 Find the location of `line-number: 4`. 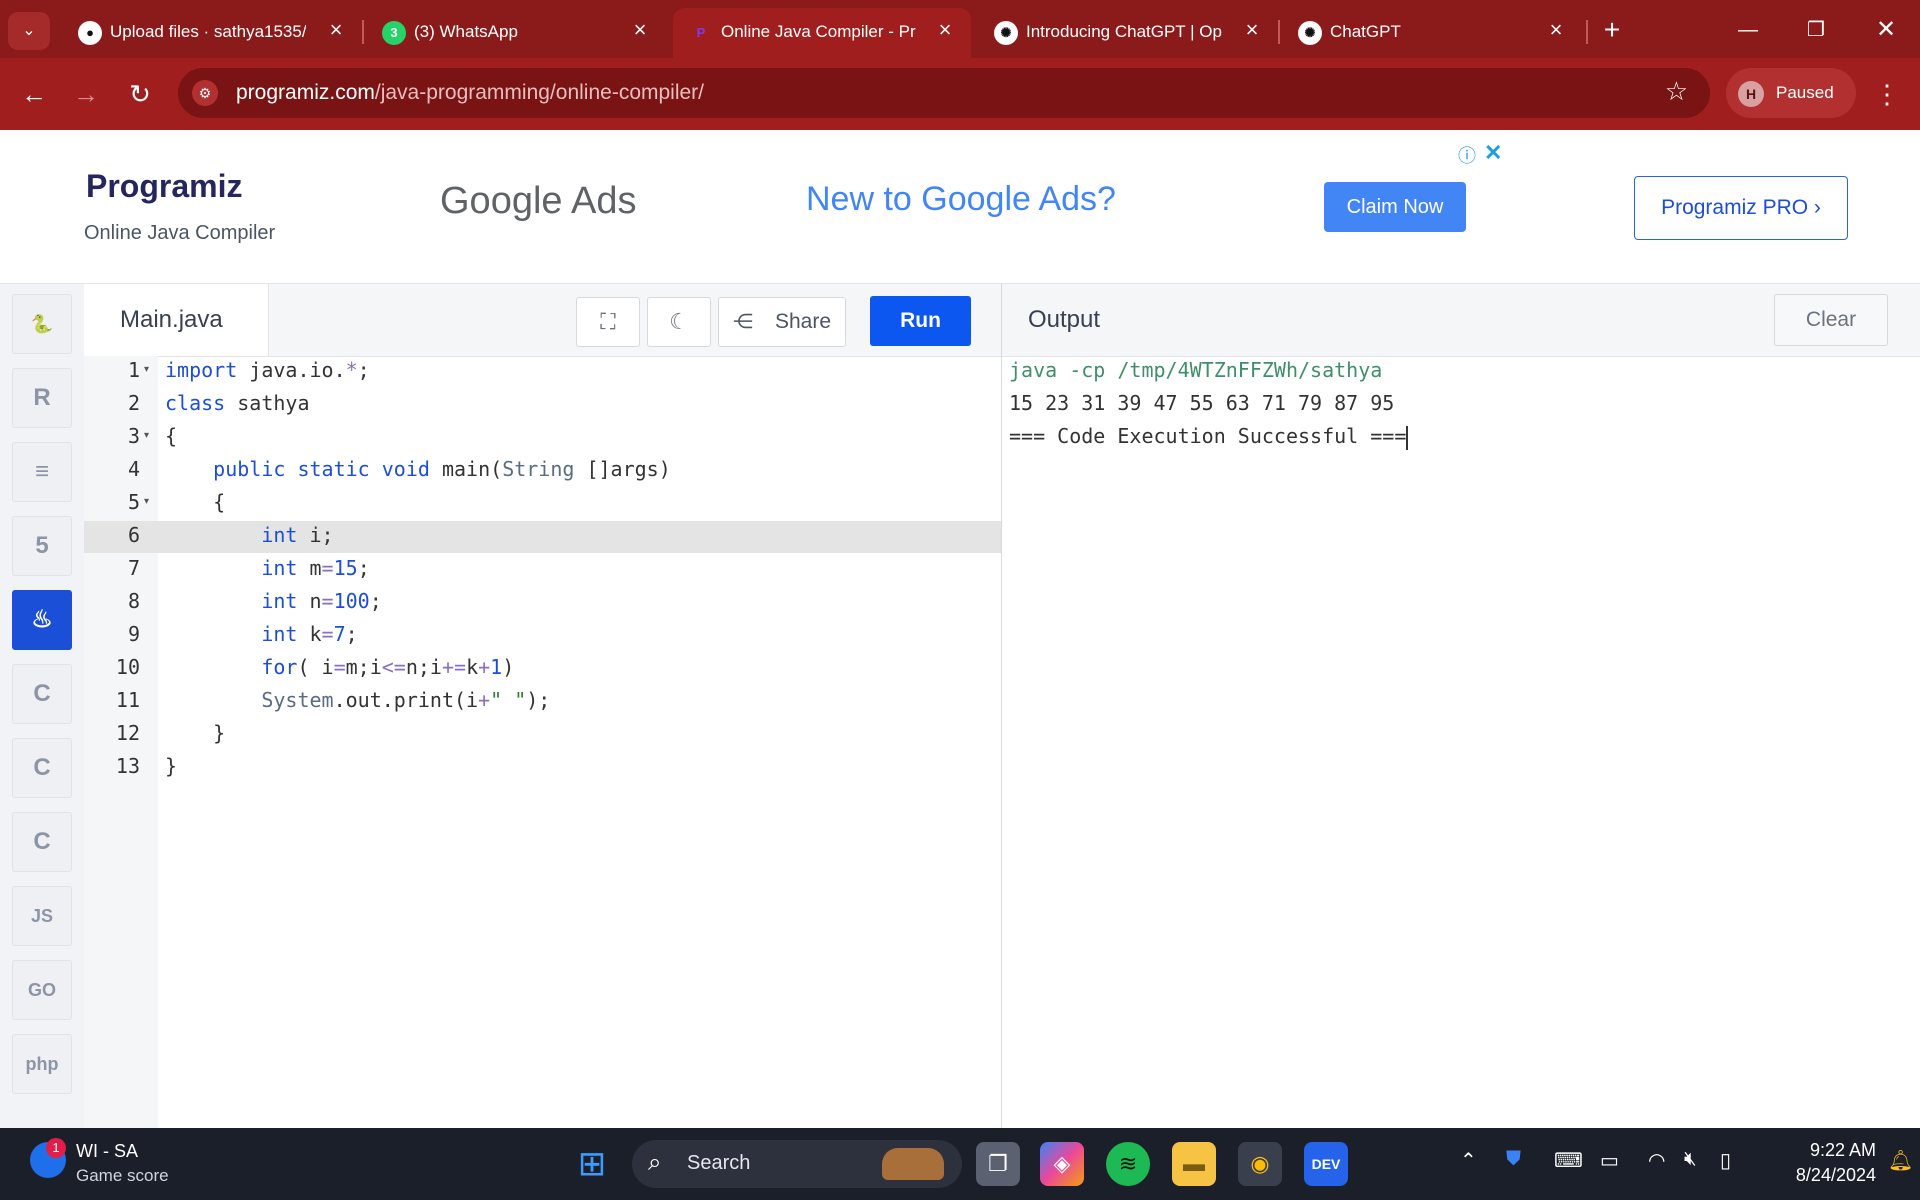

line-number: 4 is located at coordinates (133, 469).